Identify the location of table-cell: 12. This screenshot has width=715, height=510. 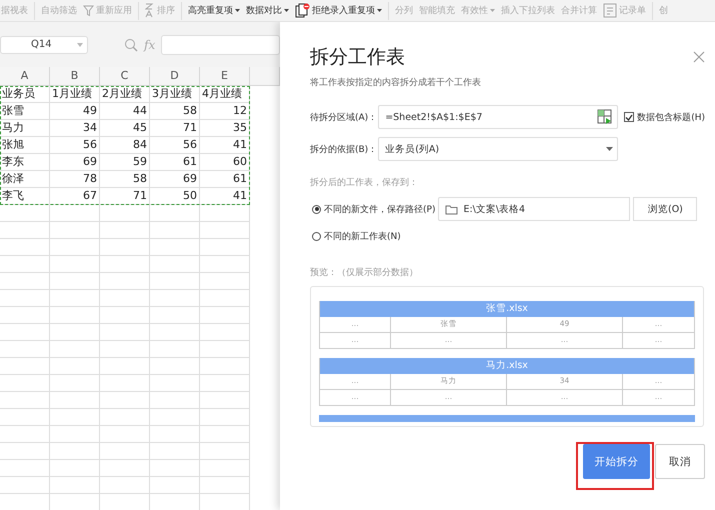
(225, 111).